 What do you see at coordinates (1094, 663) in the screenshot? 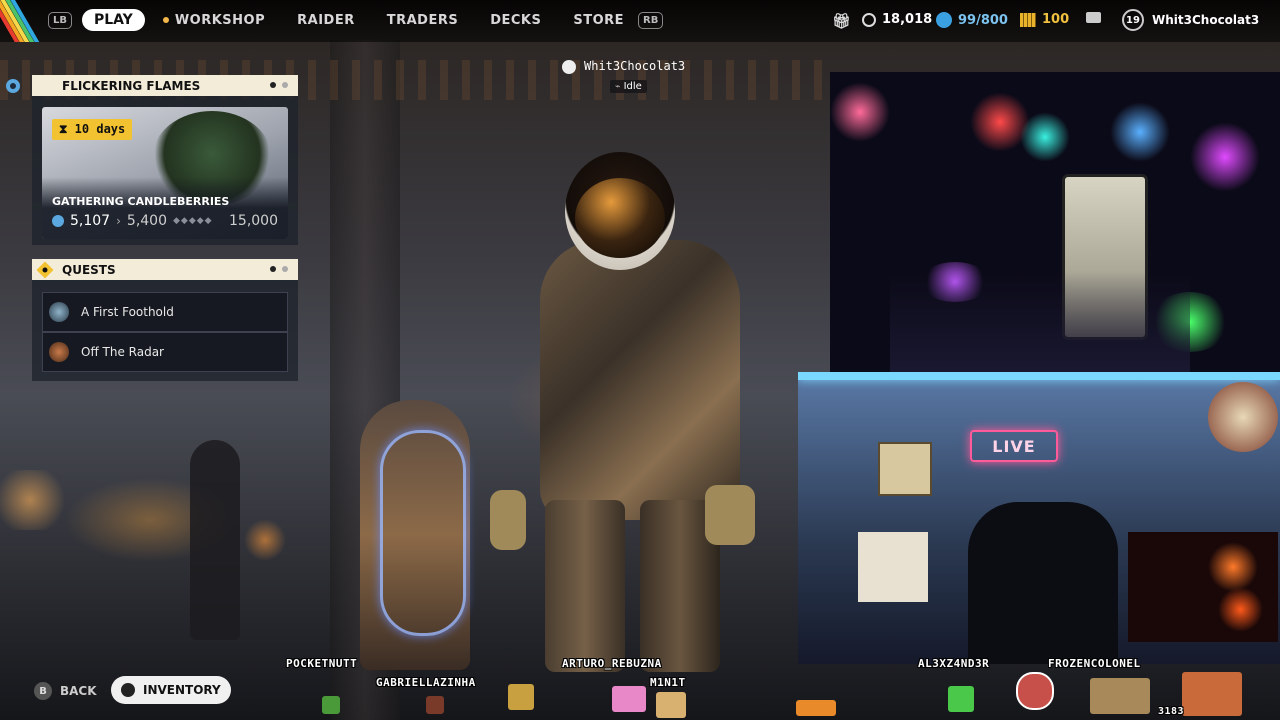
I see `chatter-name: FROZENCOLONEL` at bounding box center [1094, 663].